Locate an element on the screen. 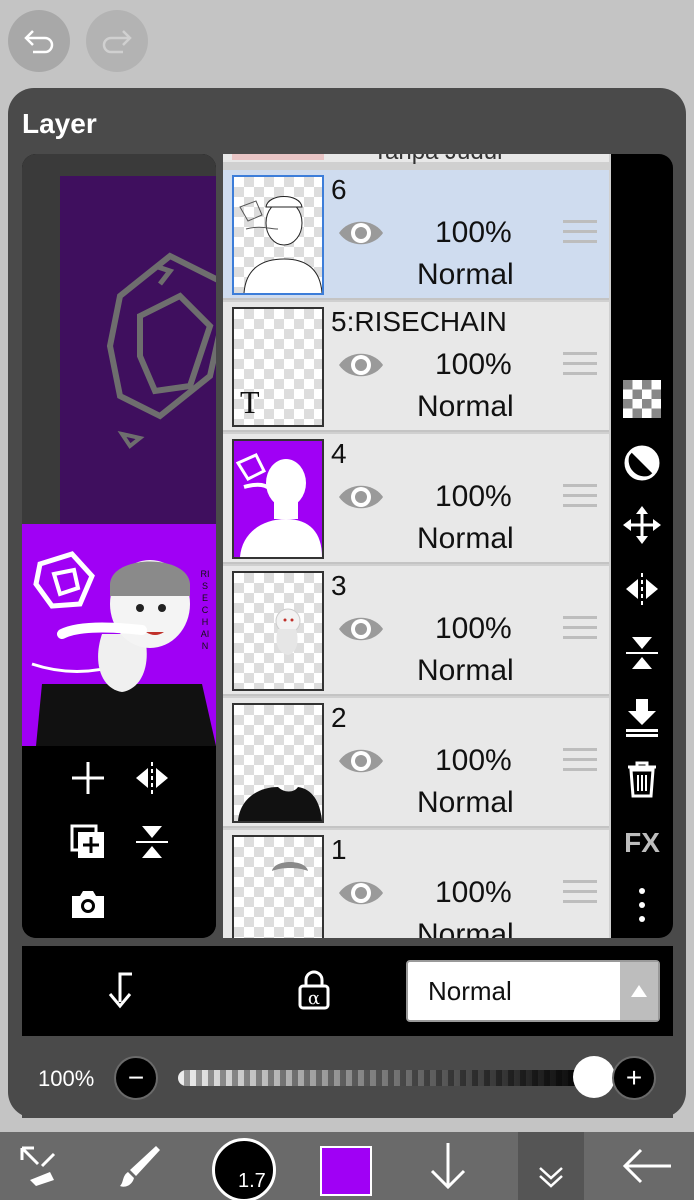 The image size is (694, 1200). checker-icon is located at coordinates (642, 399).